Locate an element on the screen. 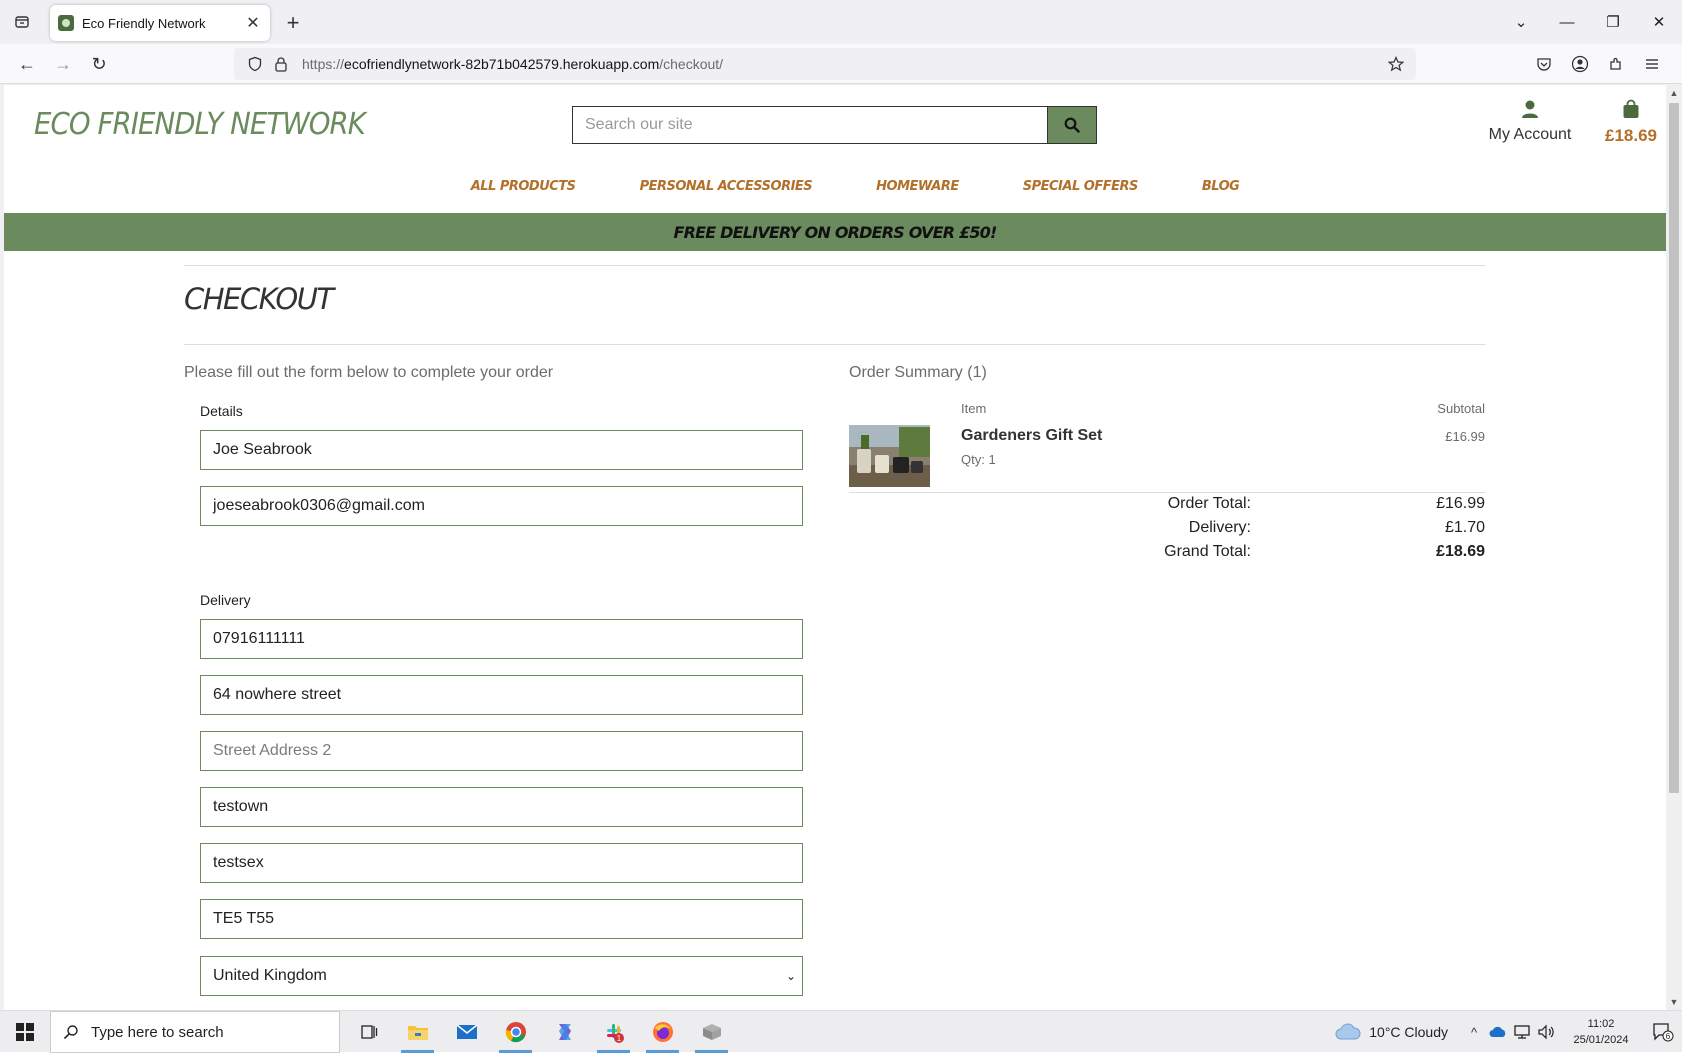  town-field: testown is located at coordinates (501, 807).